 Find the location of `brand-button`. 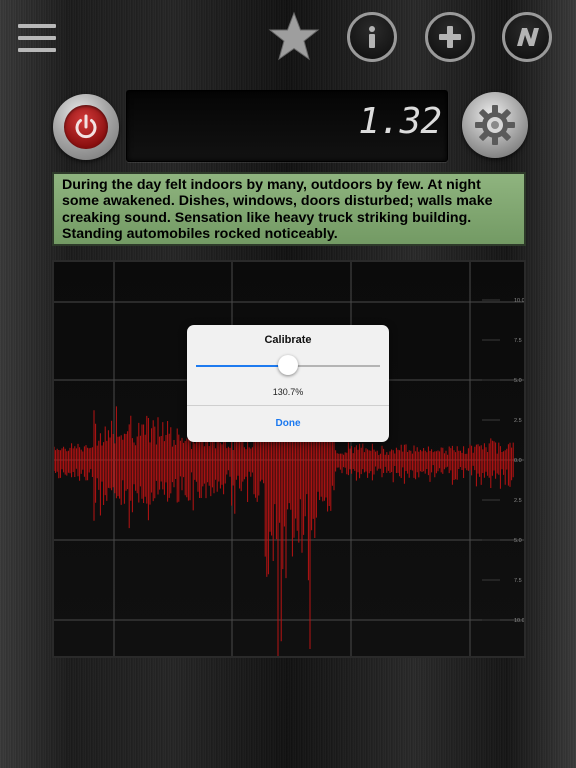

brand-button is located at coordinates (527, 37).